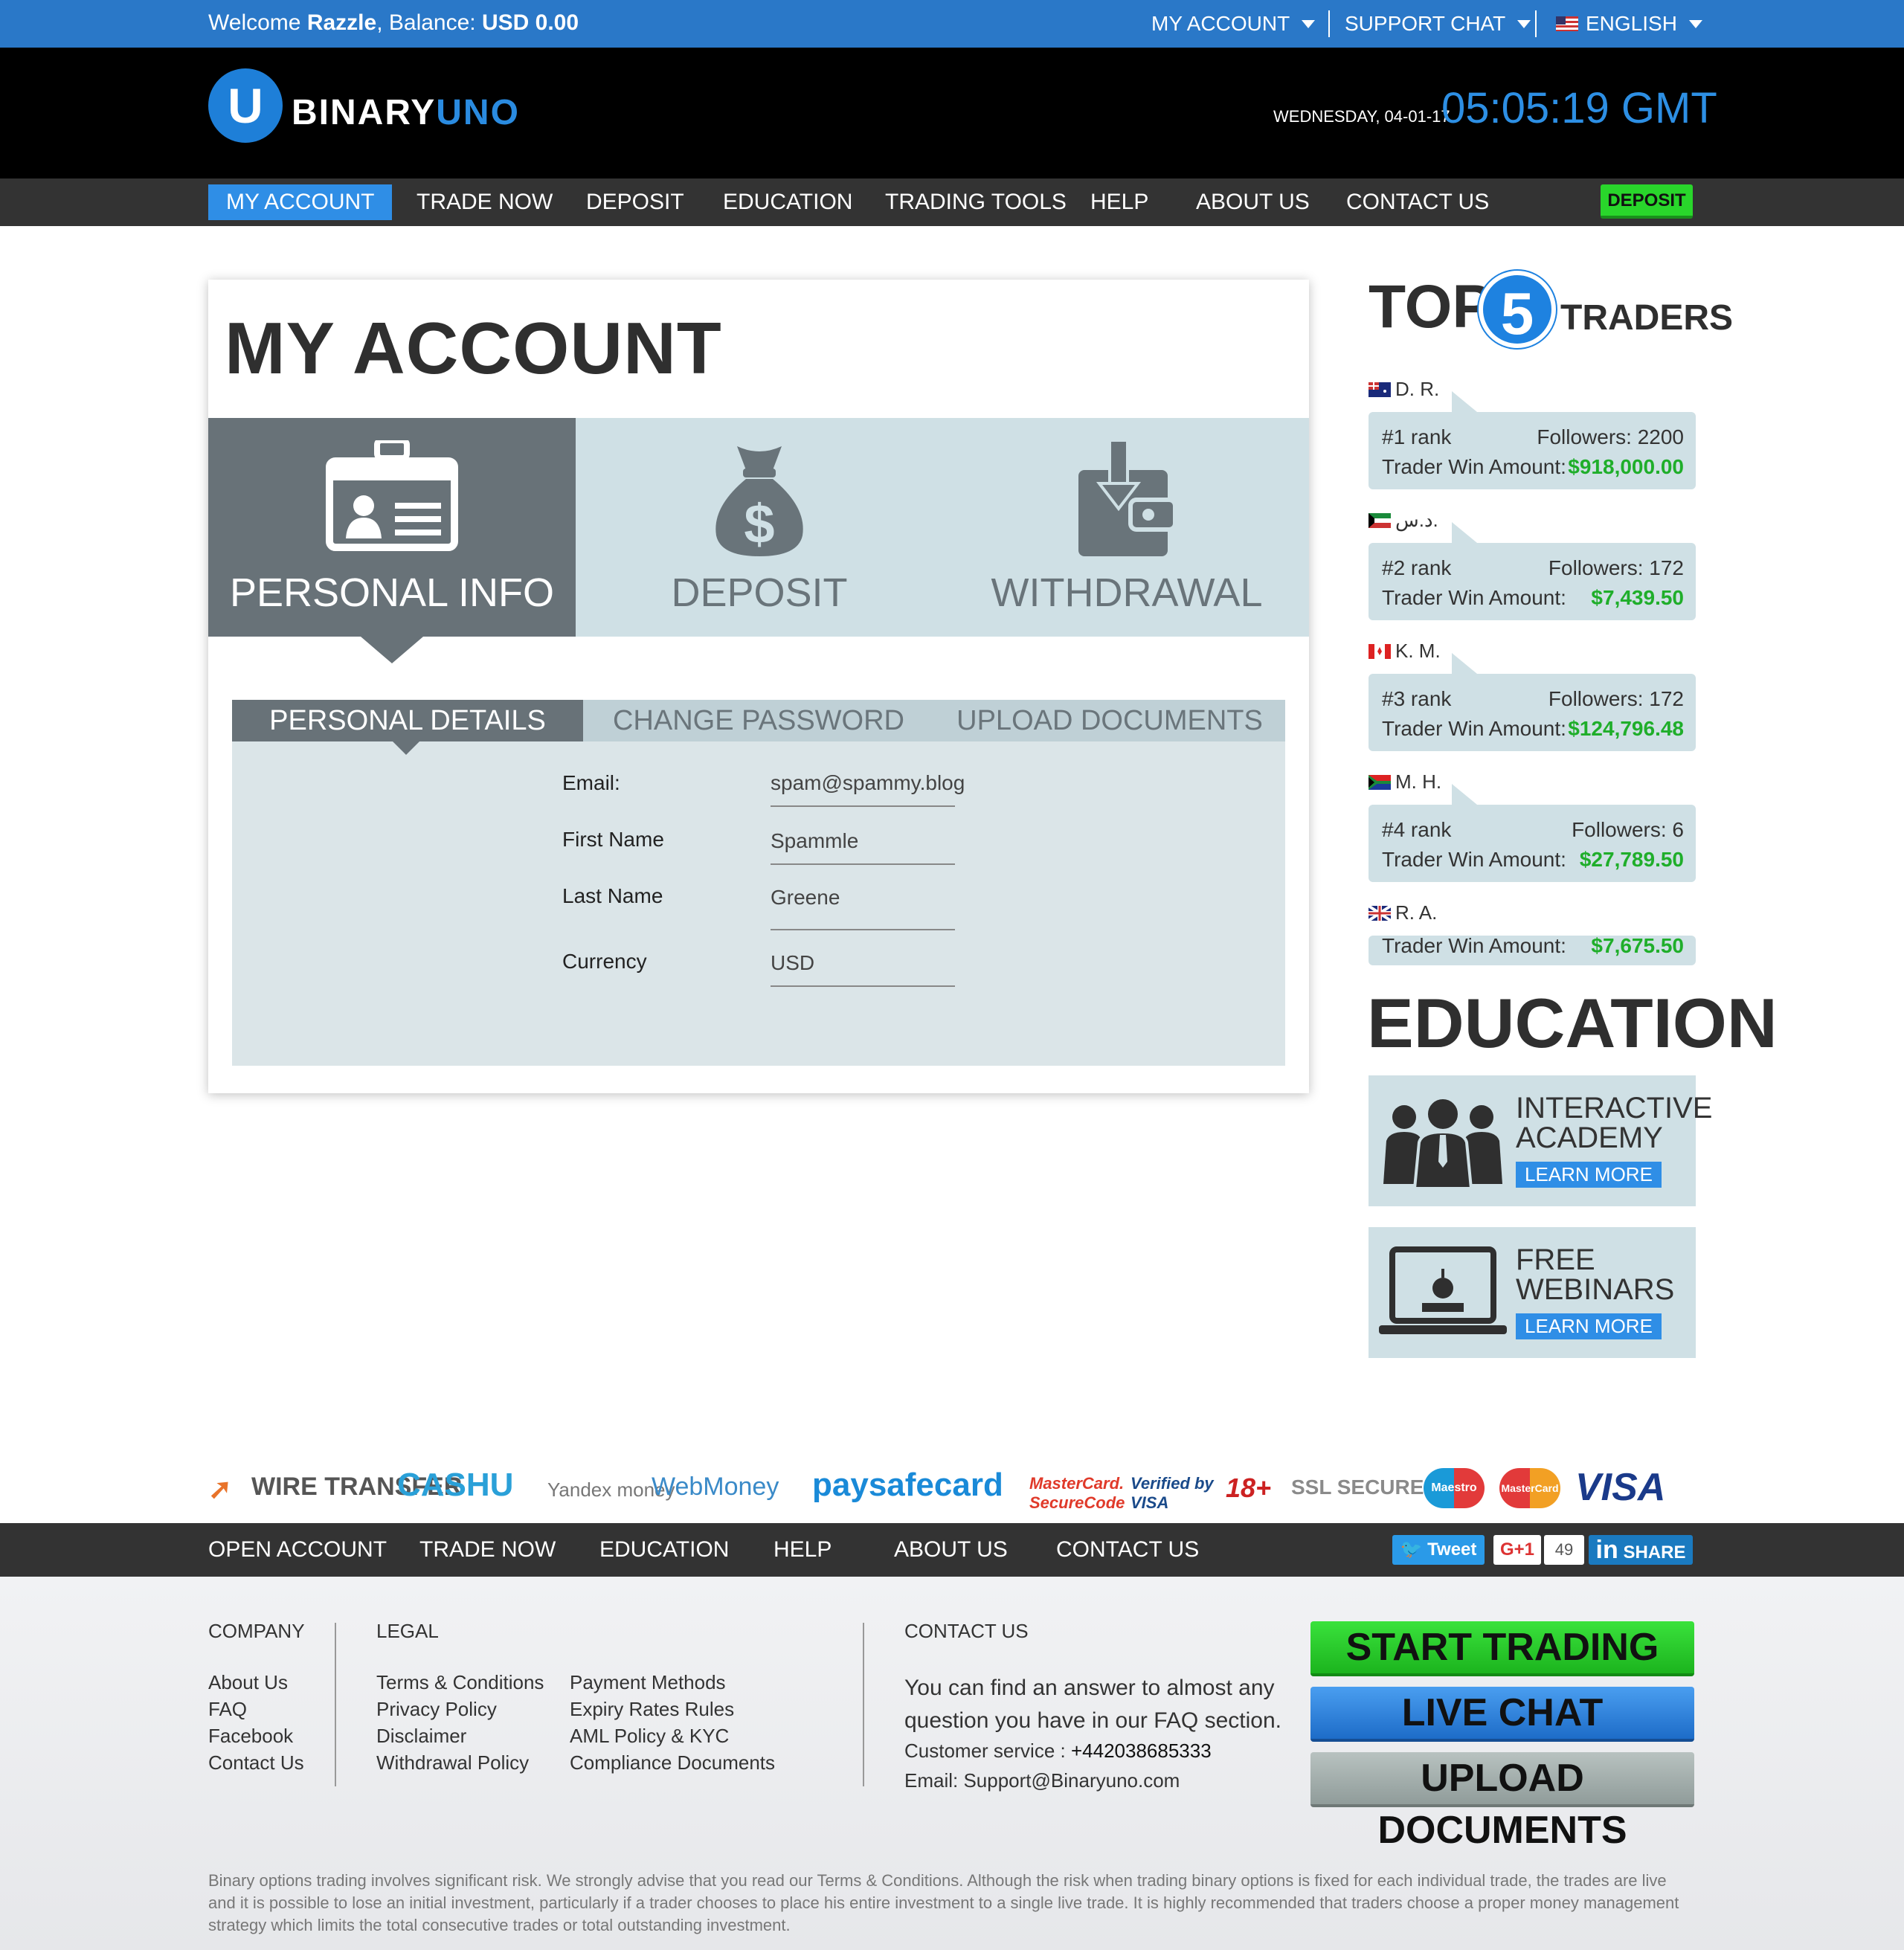 This screenshot has width=1904, height=1950. What do you see at coordinates (976, 202) in the screenshot?
I see `nav-trading-tools: TRADING TOOLS` at bounding box center [976, 202].